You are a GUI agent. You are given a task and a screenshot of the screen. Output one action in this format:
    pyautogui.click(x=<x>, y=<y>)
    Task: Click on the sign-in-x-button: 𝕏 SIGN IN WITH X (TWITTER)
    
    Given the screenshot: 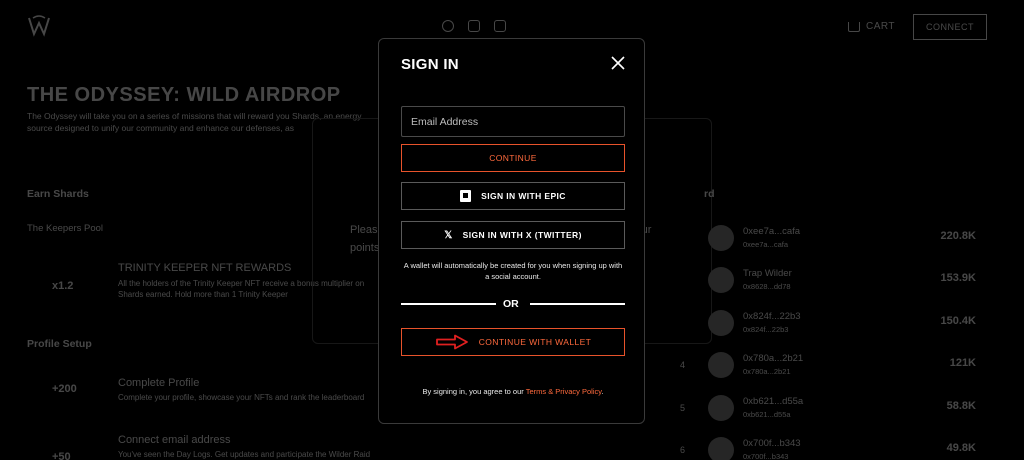 What is the action you would take?
    pyautogui.click(x=513, y=235)
    